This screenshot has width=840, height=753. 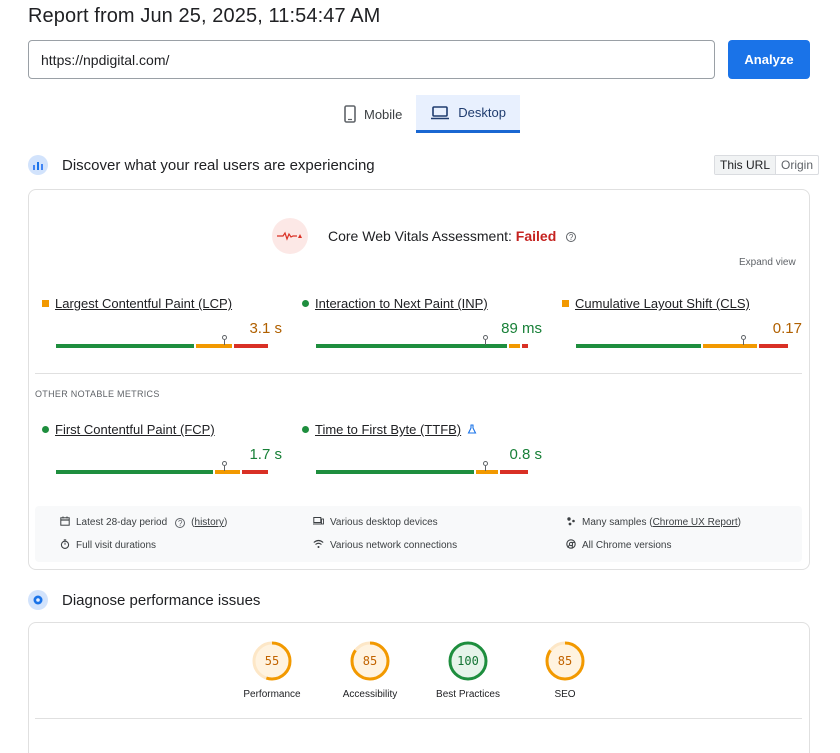 I want to click on url-origin-toggle: This URL Origin, so click(x=767, y=165).